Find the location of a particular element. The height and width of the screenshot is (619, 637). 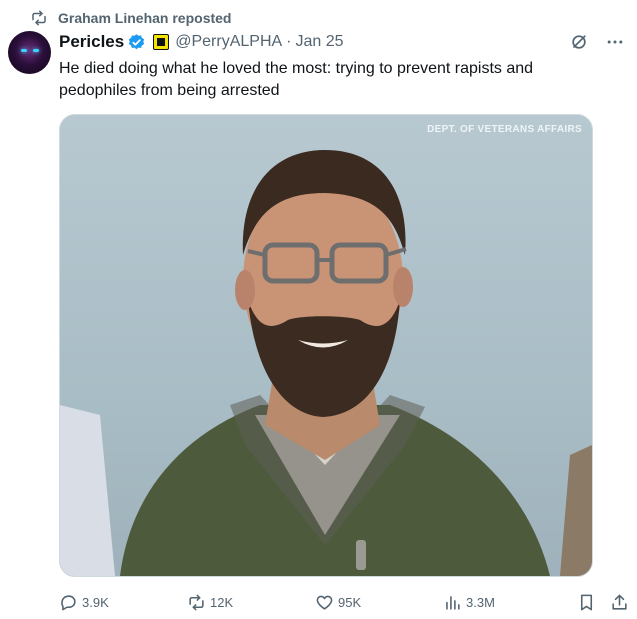

repost-button: 12K is located at coordinates (251, 602).